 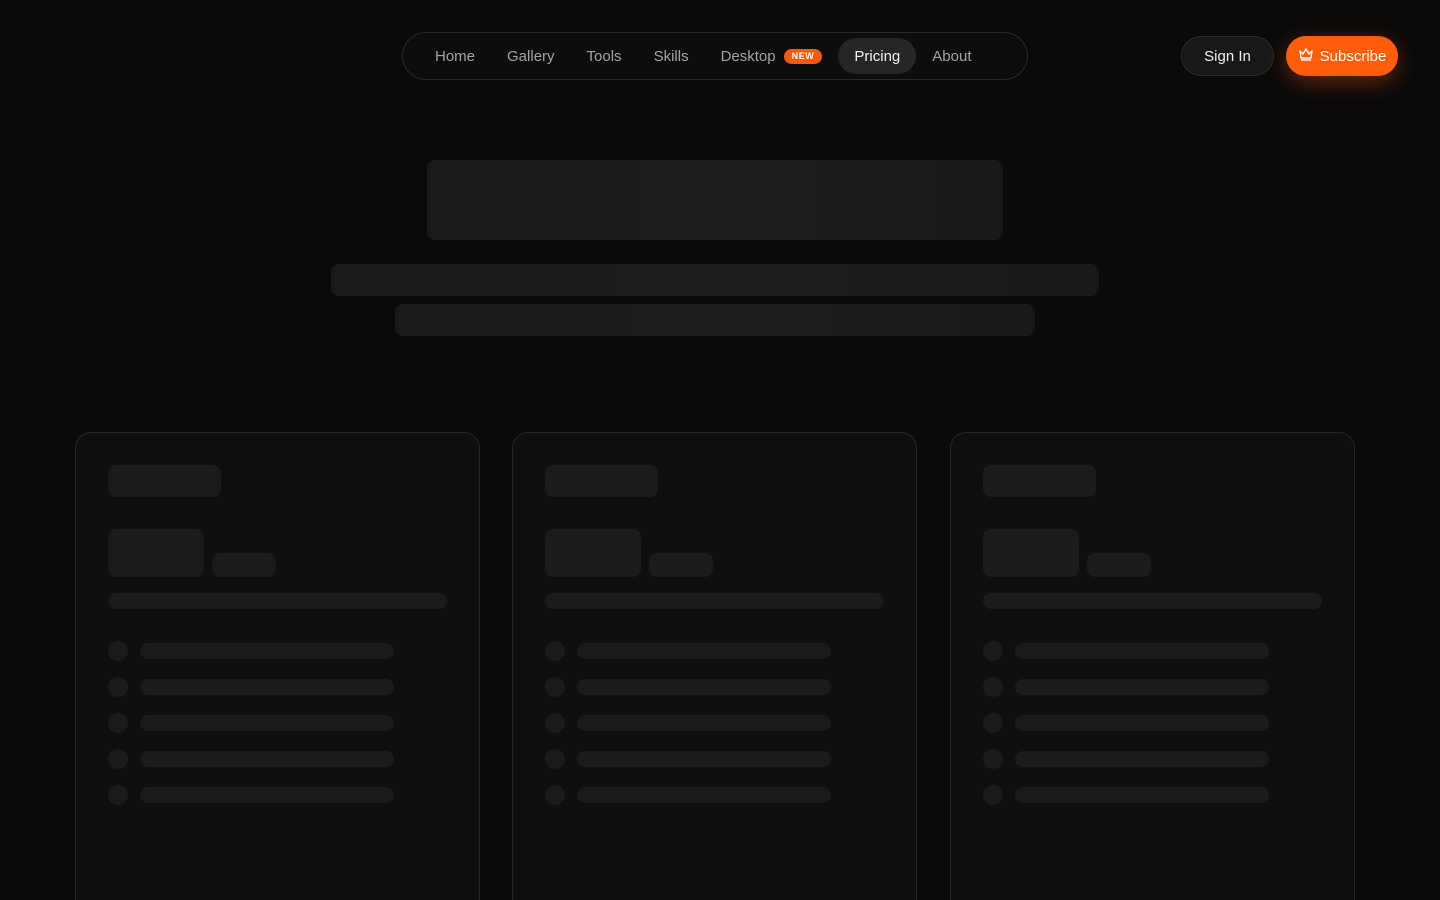 I want to click on crown-icon, so click(x=1306, y=56).